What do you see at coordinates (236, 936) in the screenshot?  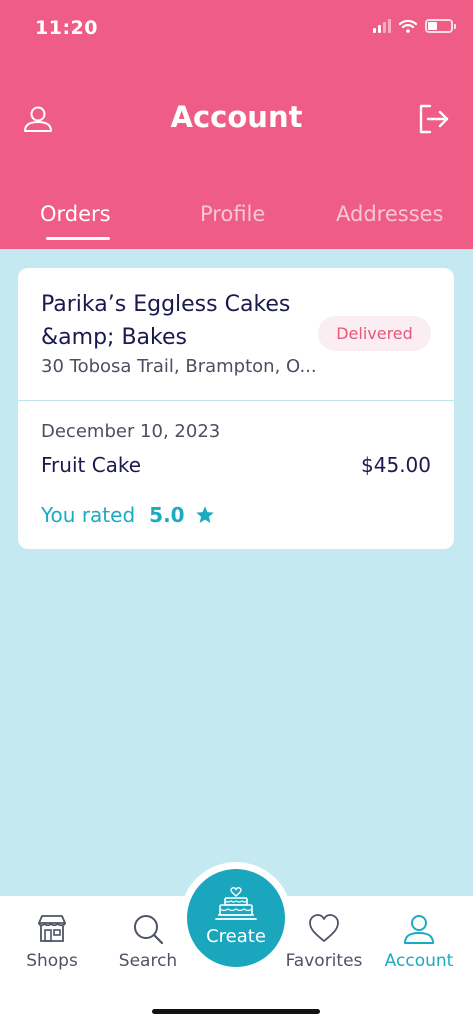 I see `create-label: Create` at bounding box center [236, 936].